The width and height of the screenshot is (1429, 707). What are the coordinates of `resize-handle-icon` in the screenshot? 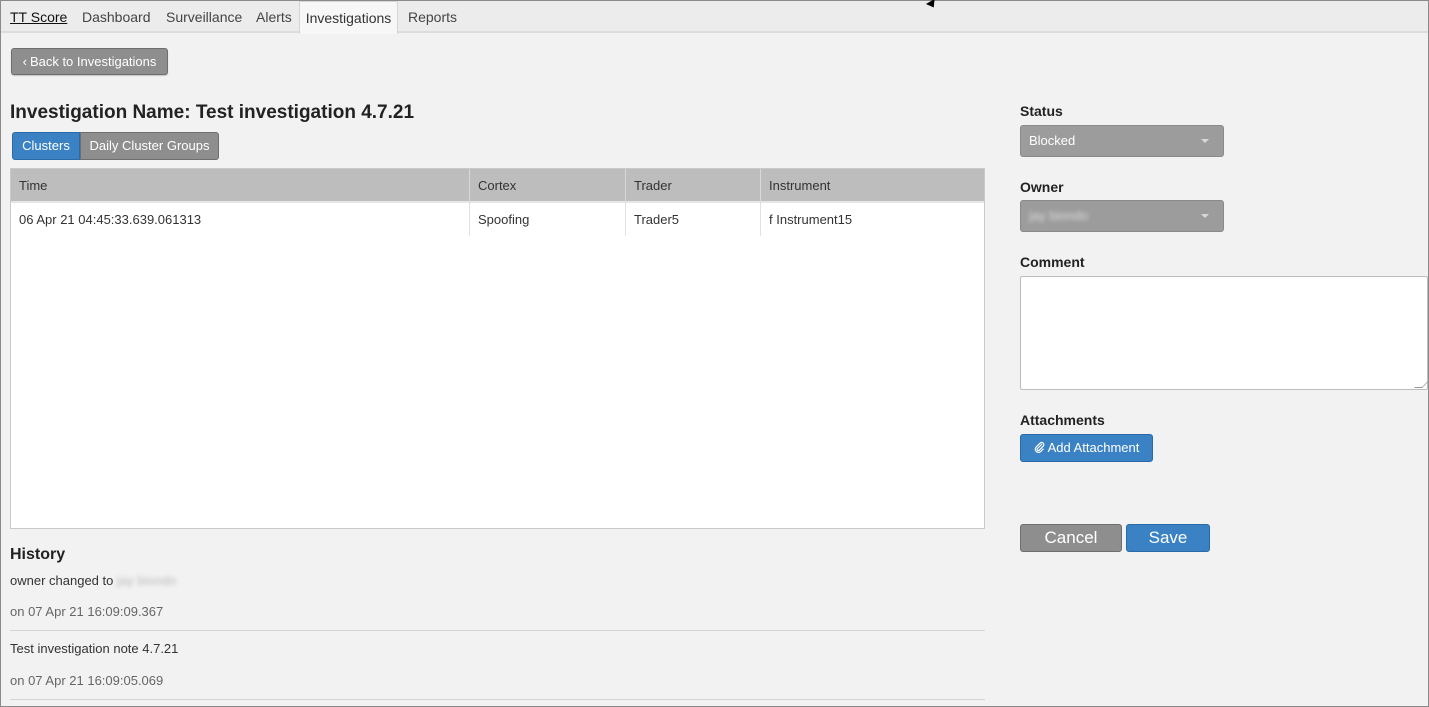 It's located at (1421, 384).